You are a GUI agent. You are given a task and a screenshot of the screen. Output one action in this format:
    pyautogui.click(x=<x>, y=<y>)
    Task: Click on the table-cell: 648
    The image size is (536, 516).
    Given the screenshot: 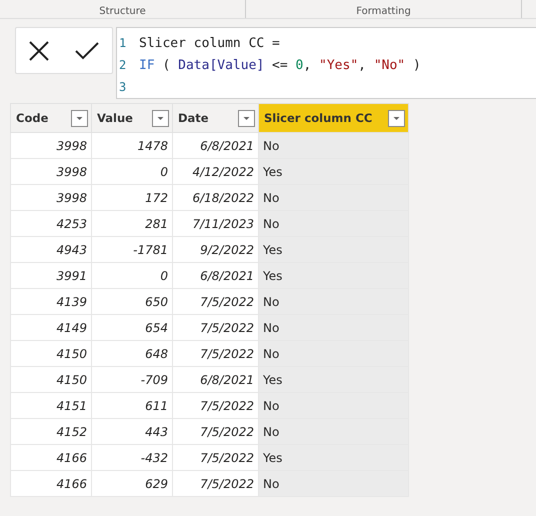 What is the action you would take?
    pyautogui.click(x=132, y=353)
    